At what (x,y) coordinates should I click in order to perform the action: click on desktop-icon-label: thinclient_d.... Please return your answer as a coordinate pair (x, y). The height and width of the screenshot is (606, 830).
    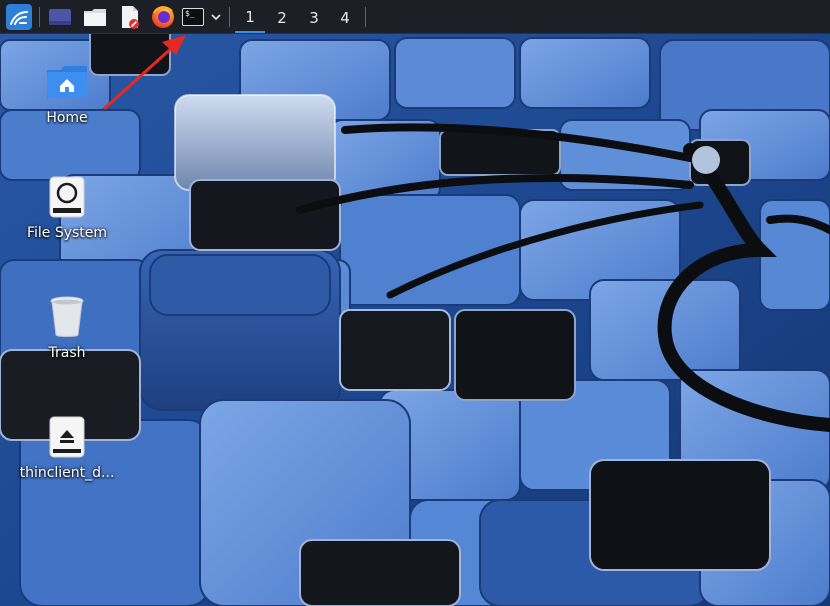
    Looking at the image, I should click on (67, 473).